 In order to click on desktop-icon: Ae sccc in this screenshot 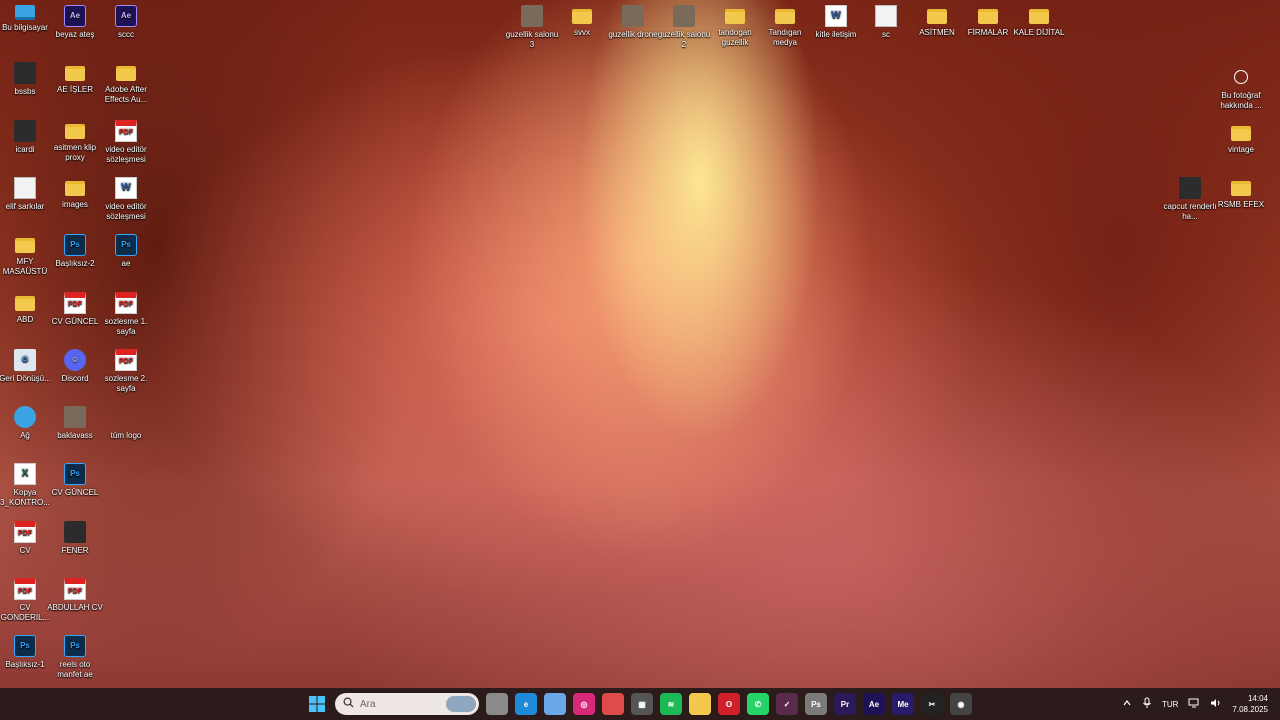, I will do `click(126, 22)`.